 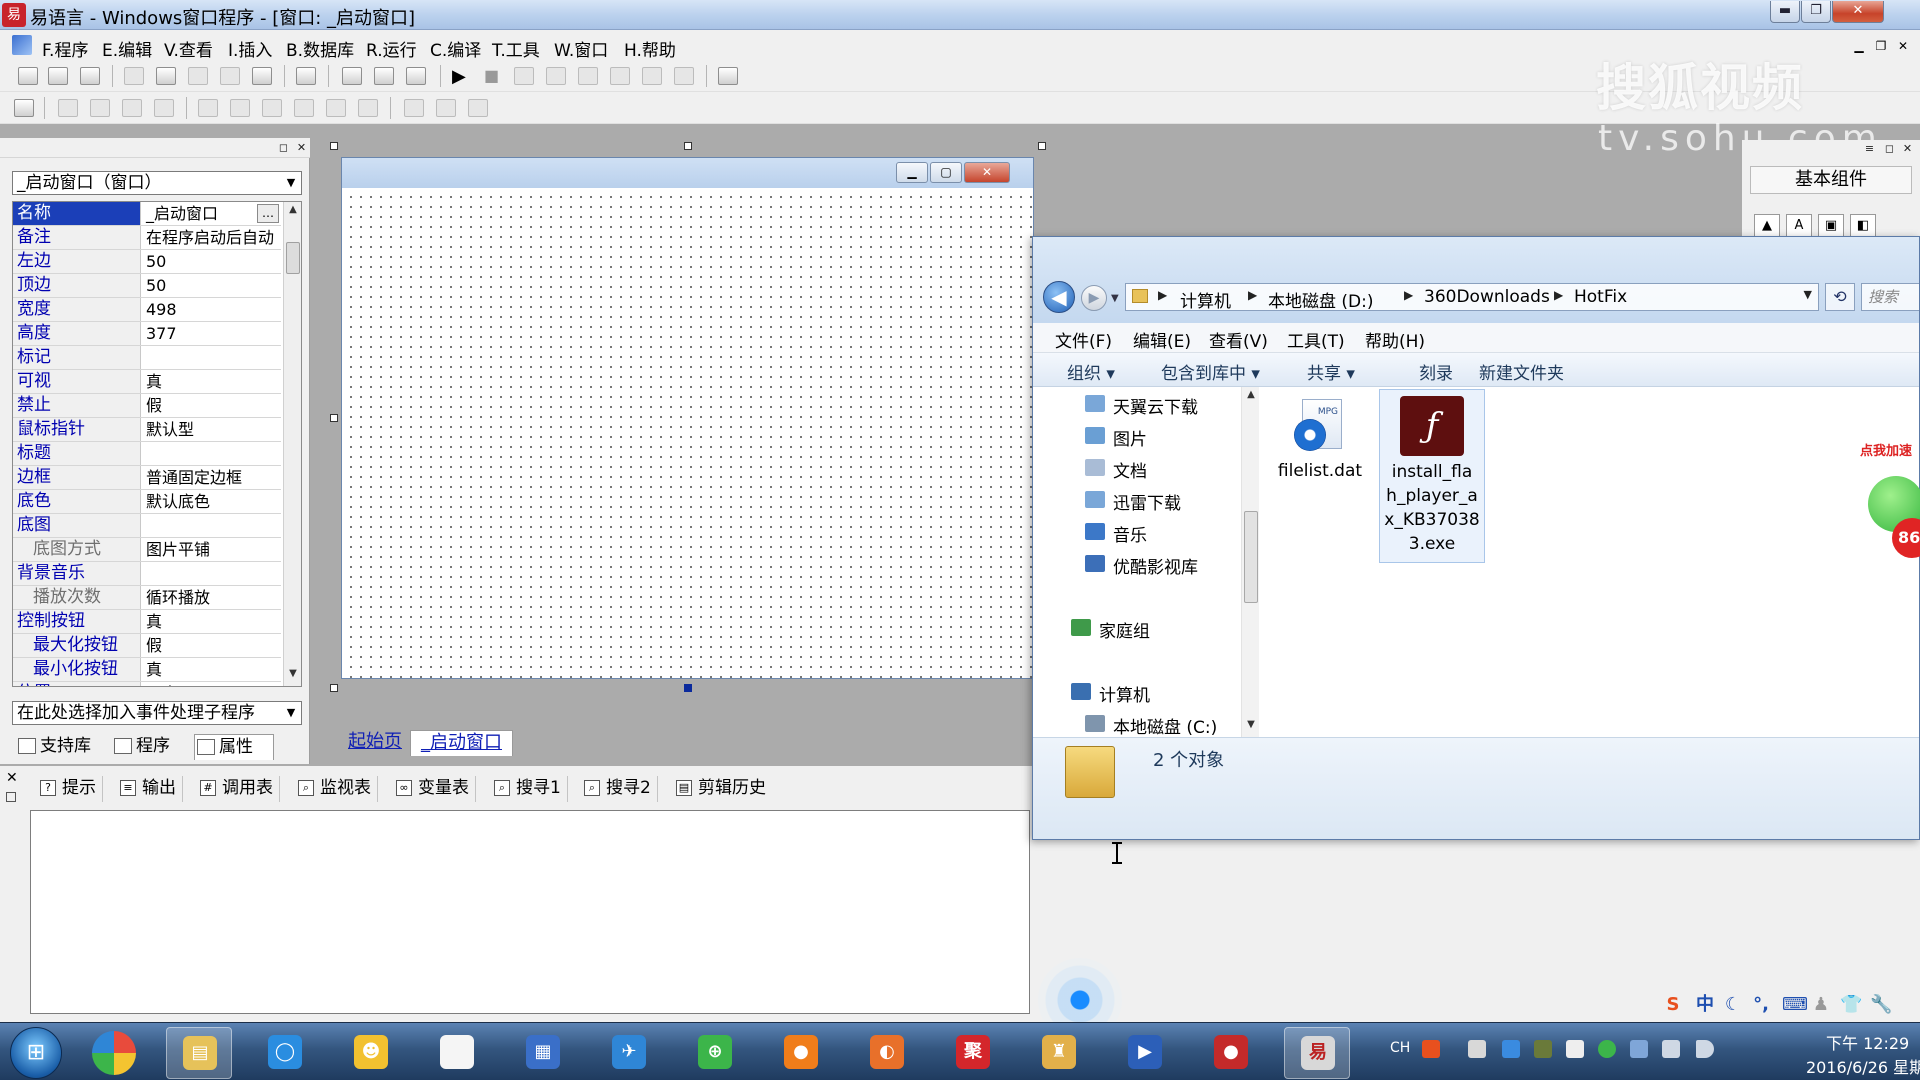 What do you see at coordinates (132, 108) in the screenshot?
I see `align-top-icon` at bounding box center [132, 108].